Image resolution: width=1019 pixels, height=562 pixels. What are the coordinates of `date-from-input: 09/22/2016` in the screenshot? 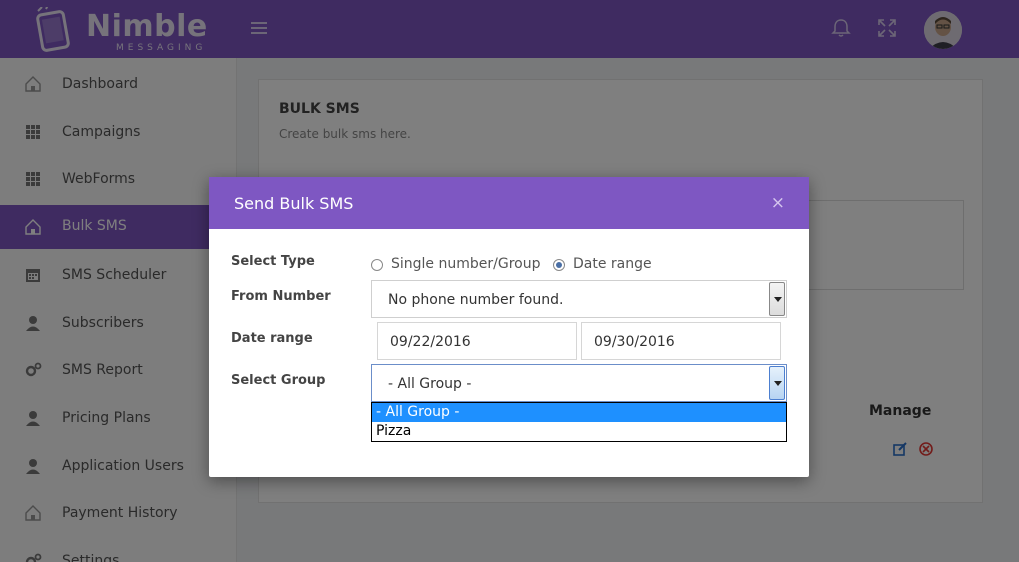 It's located at (477, 341).